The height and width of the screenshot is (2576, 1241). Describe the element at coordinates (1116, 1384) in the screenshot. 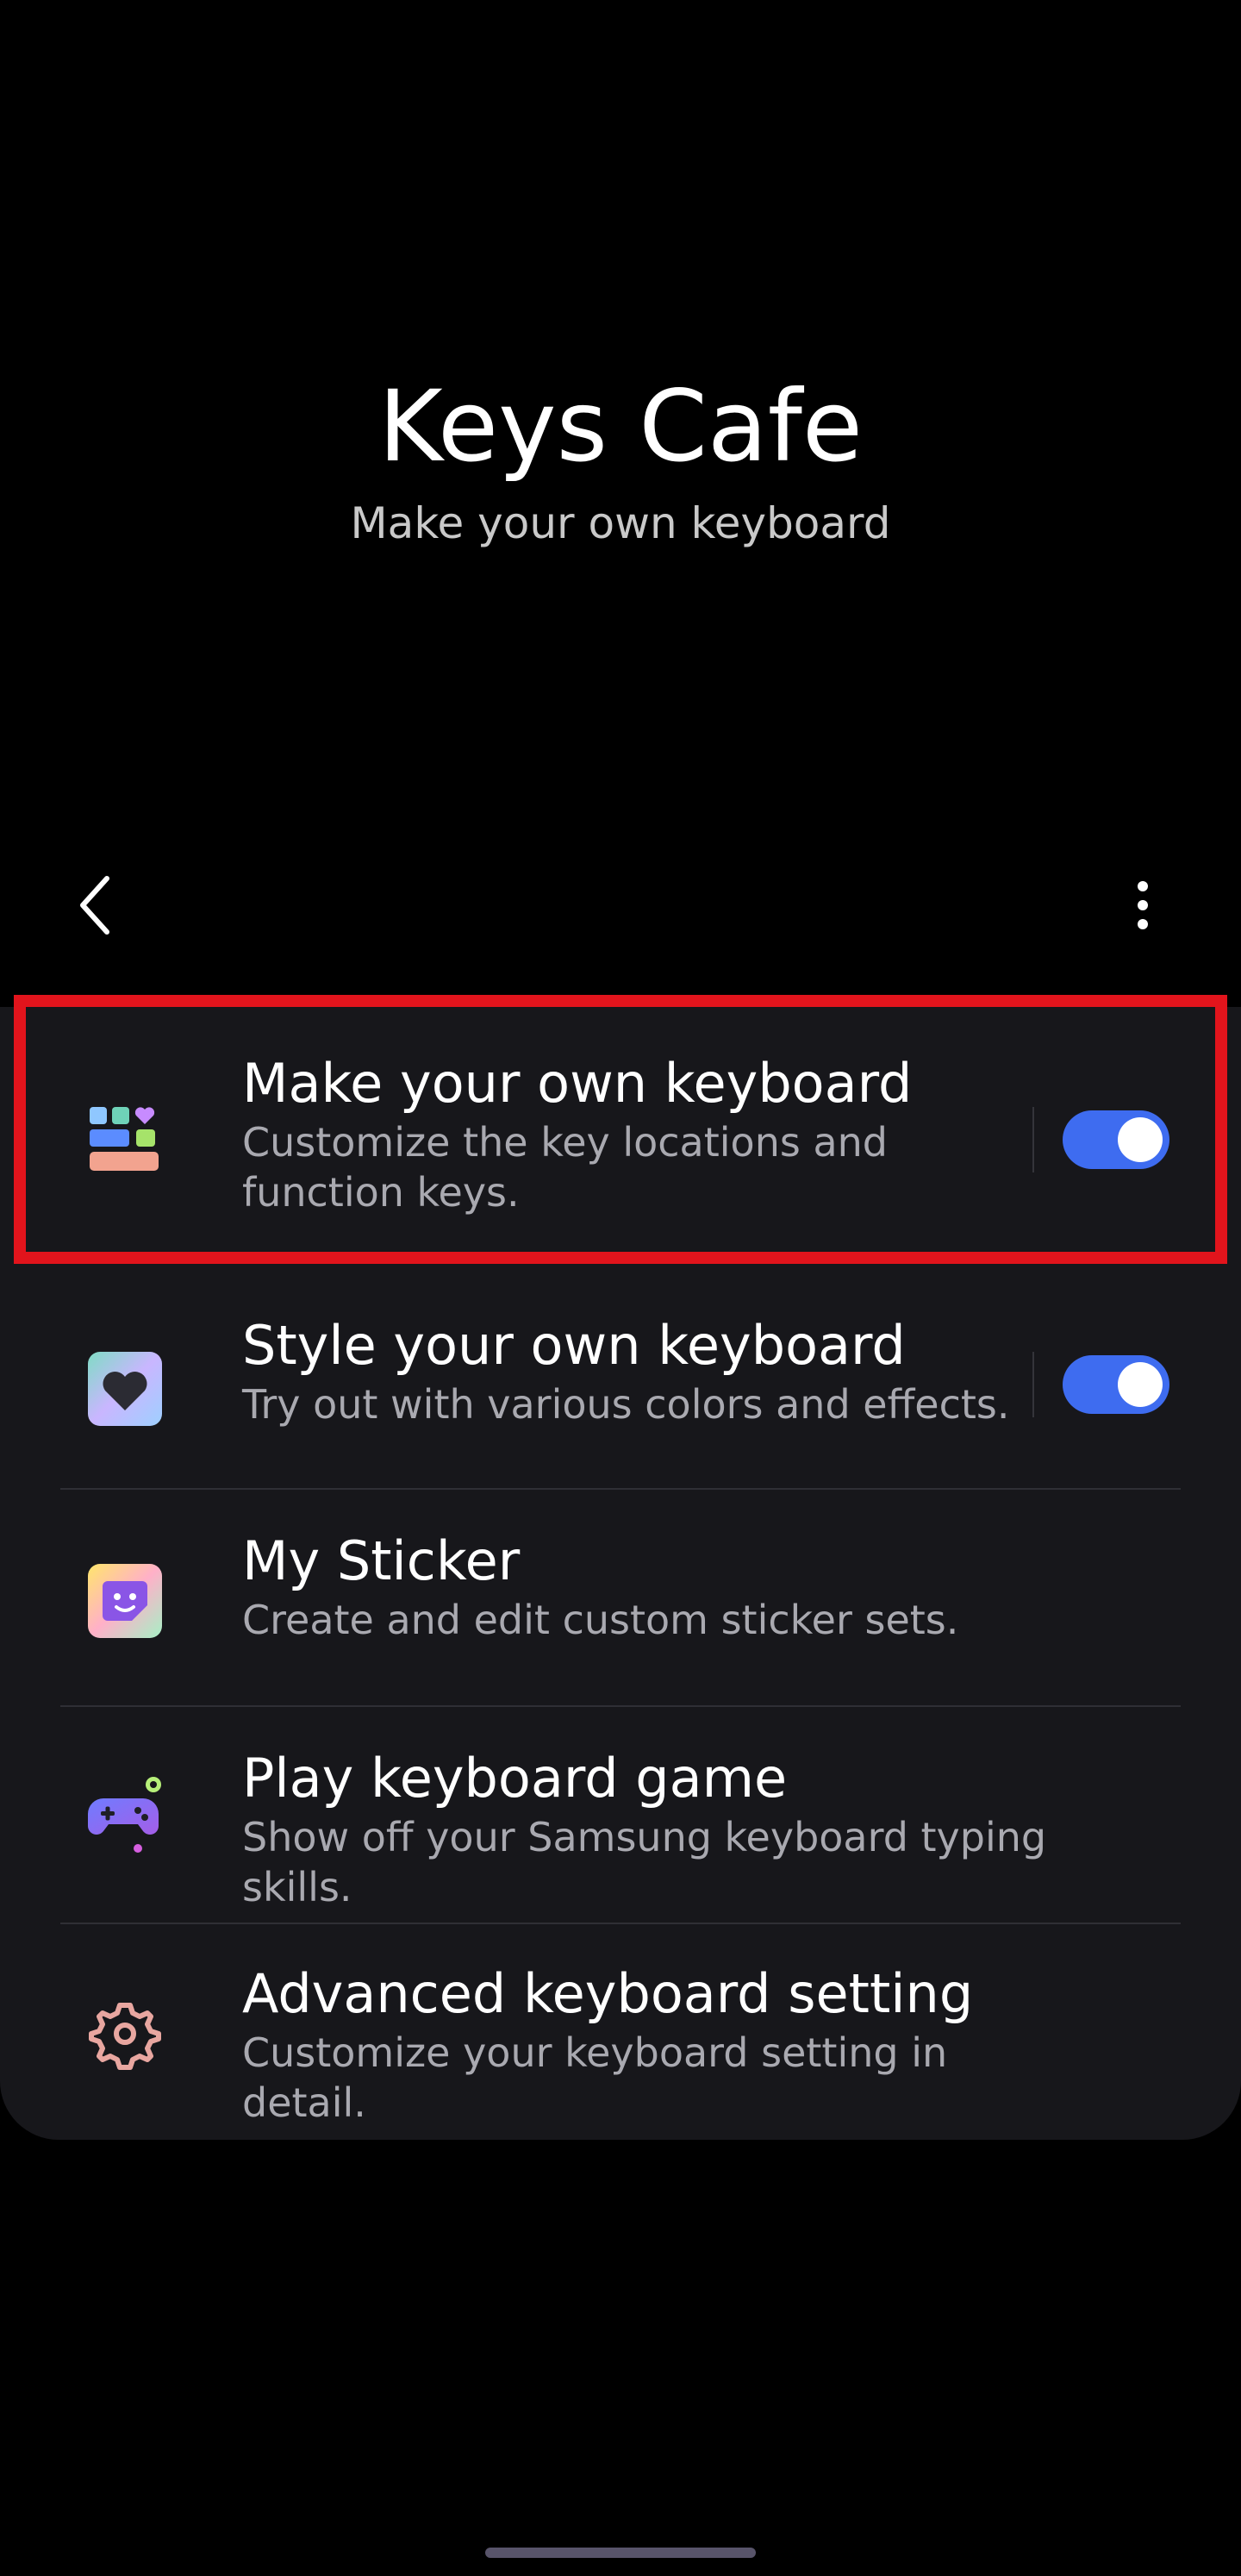

I see `style-keyboard-toggle` at that location.